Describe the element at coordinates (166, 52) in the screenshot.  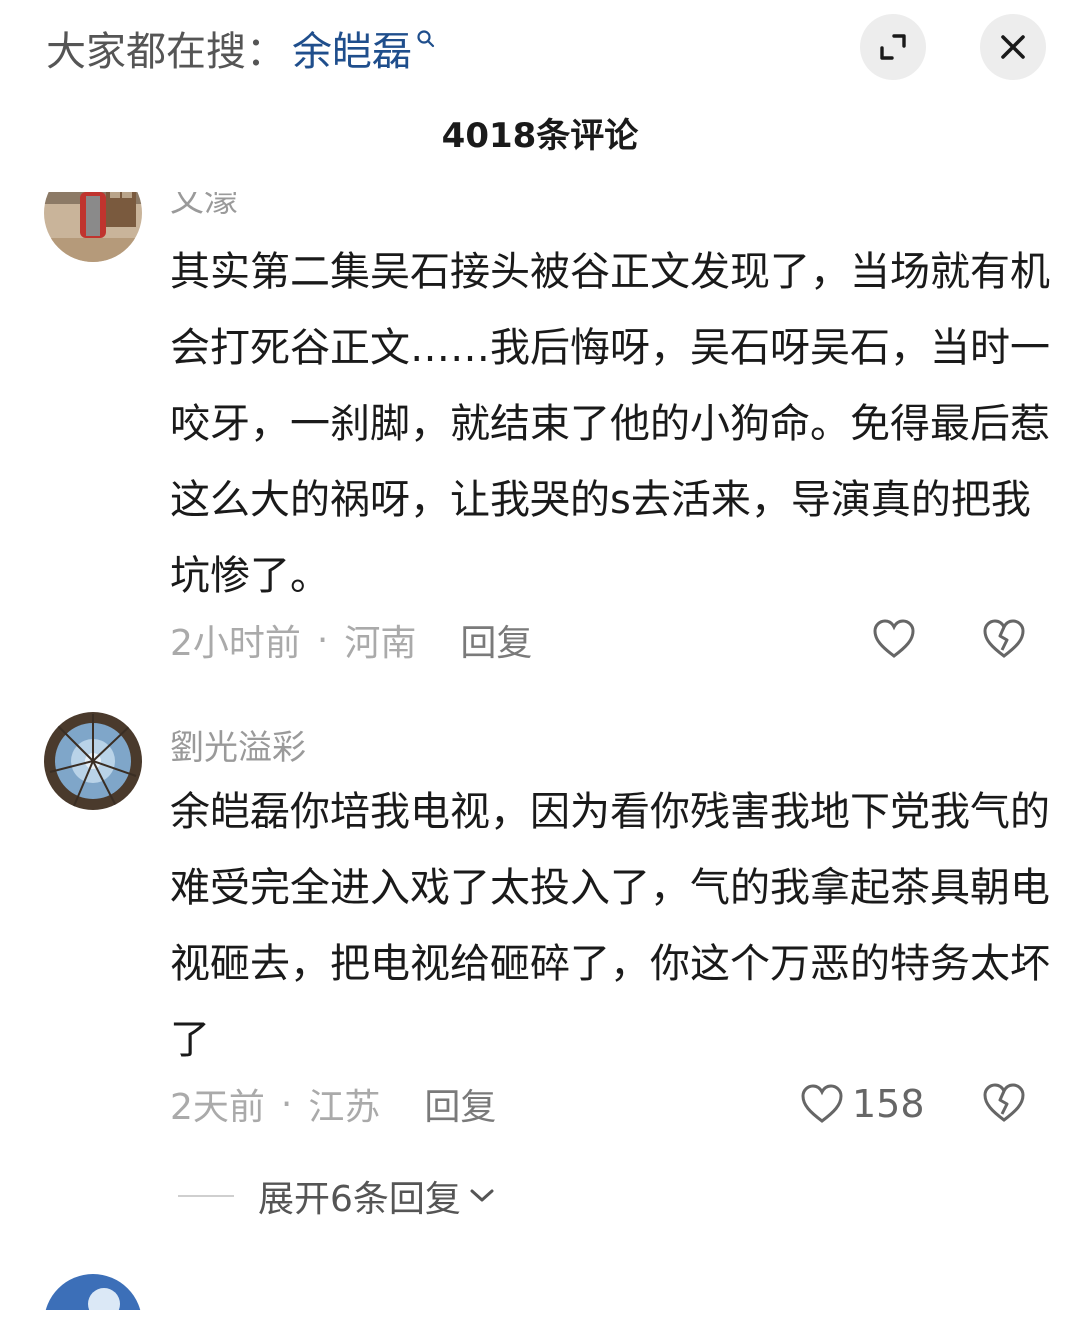
I see `trending-search-prefix: 大家都在搜：` at that location.